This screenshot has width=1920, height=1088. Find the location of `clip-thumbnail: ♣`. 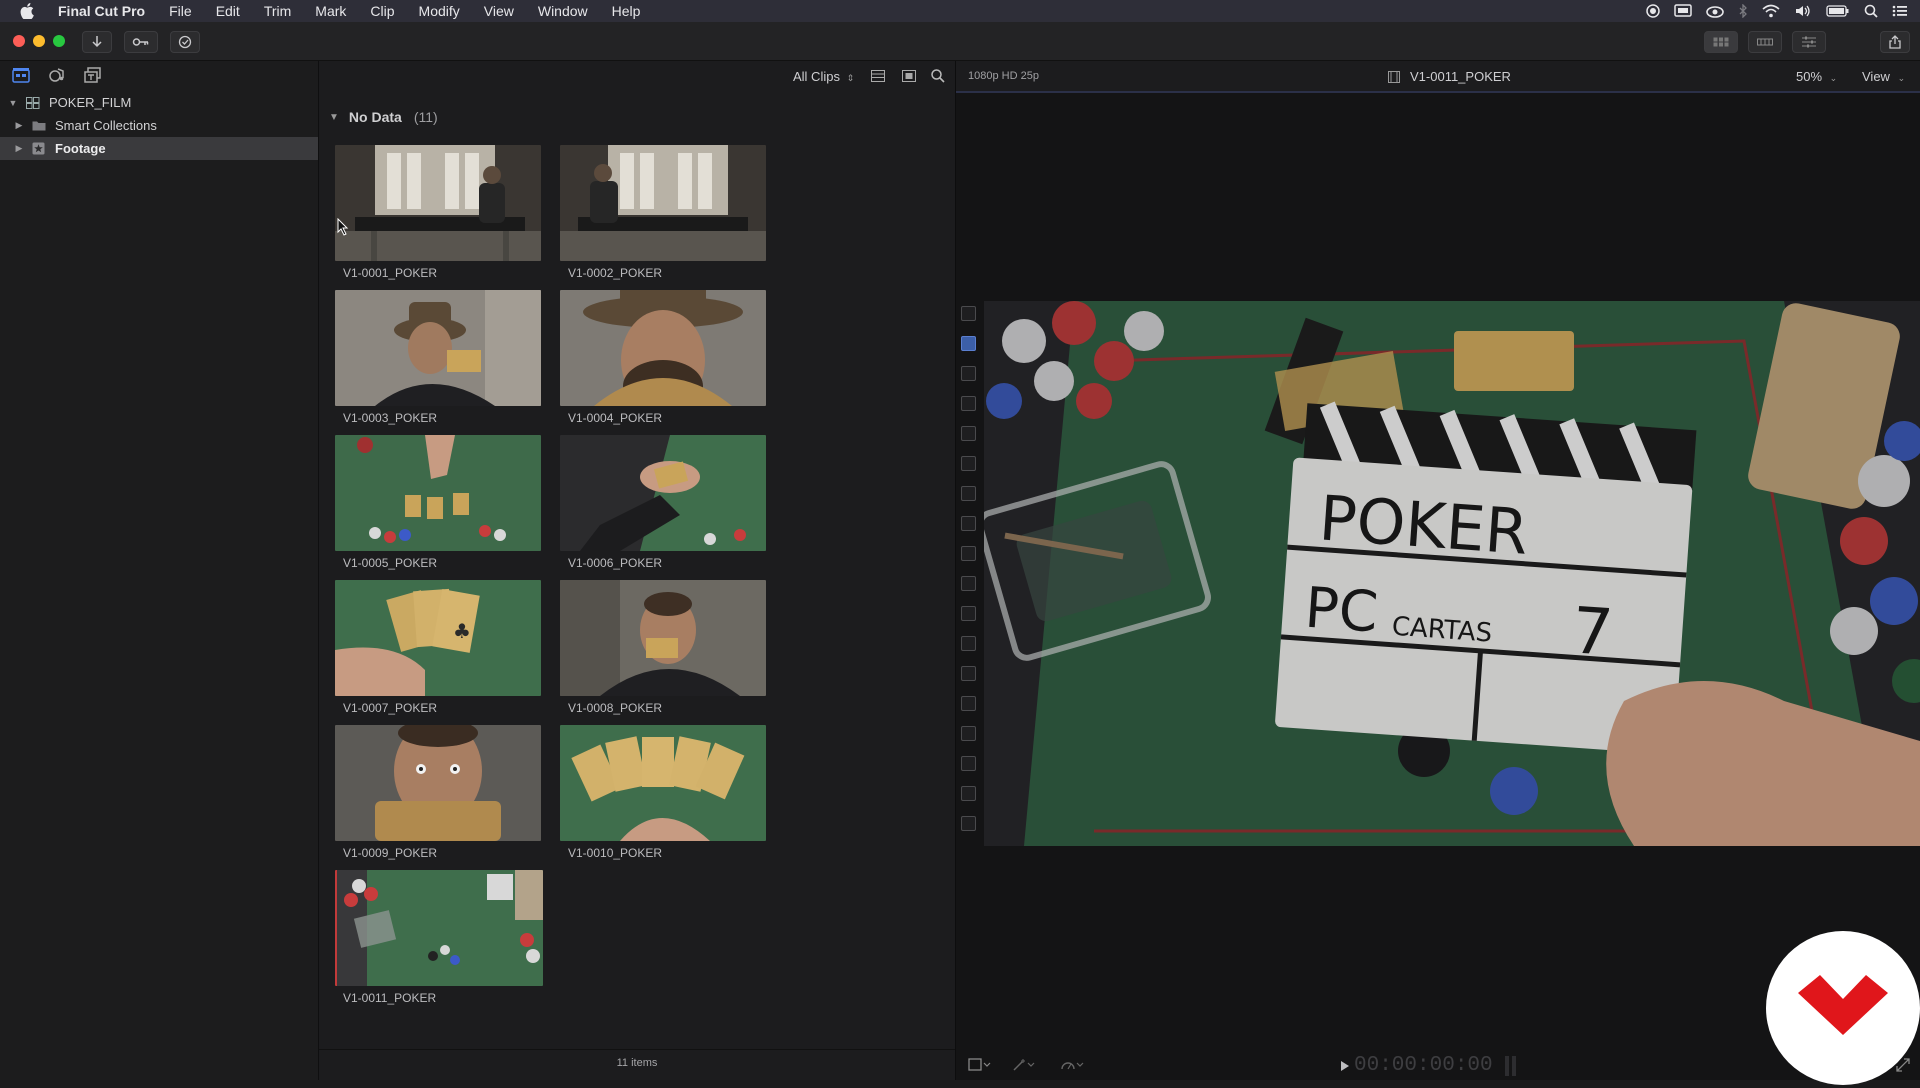

clip-thumbnail: ♣ is located at coordinates (438, 638).